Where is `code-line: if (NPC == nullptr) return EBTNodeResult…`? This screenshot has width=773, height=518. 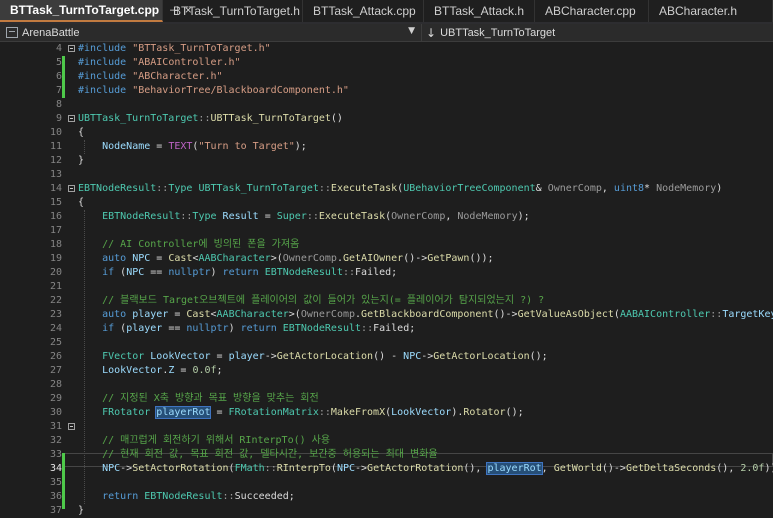
code-line: if (NPC == nullptr) return EBTNodeResult… is located at coordinates (250, 272).